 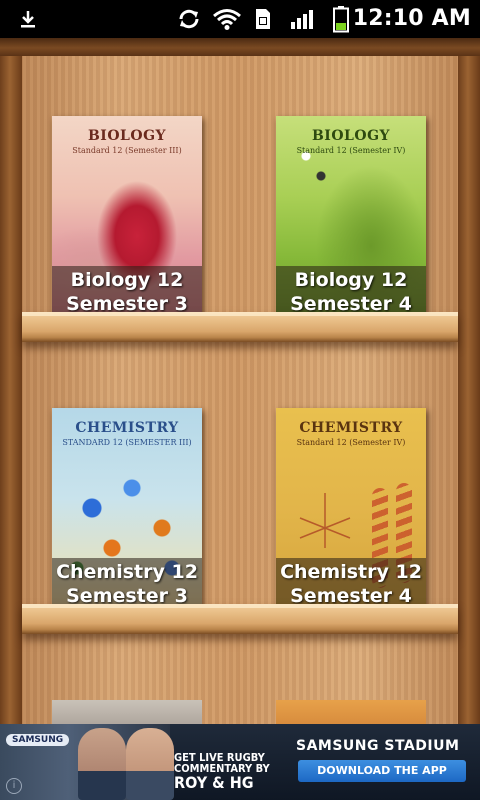 I want to click on ad-promo-text: GET LIVE RUGBY COMMENTARY BY ROY & HG, so click(x=222, y=771).